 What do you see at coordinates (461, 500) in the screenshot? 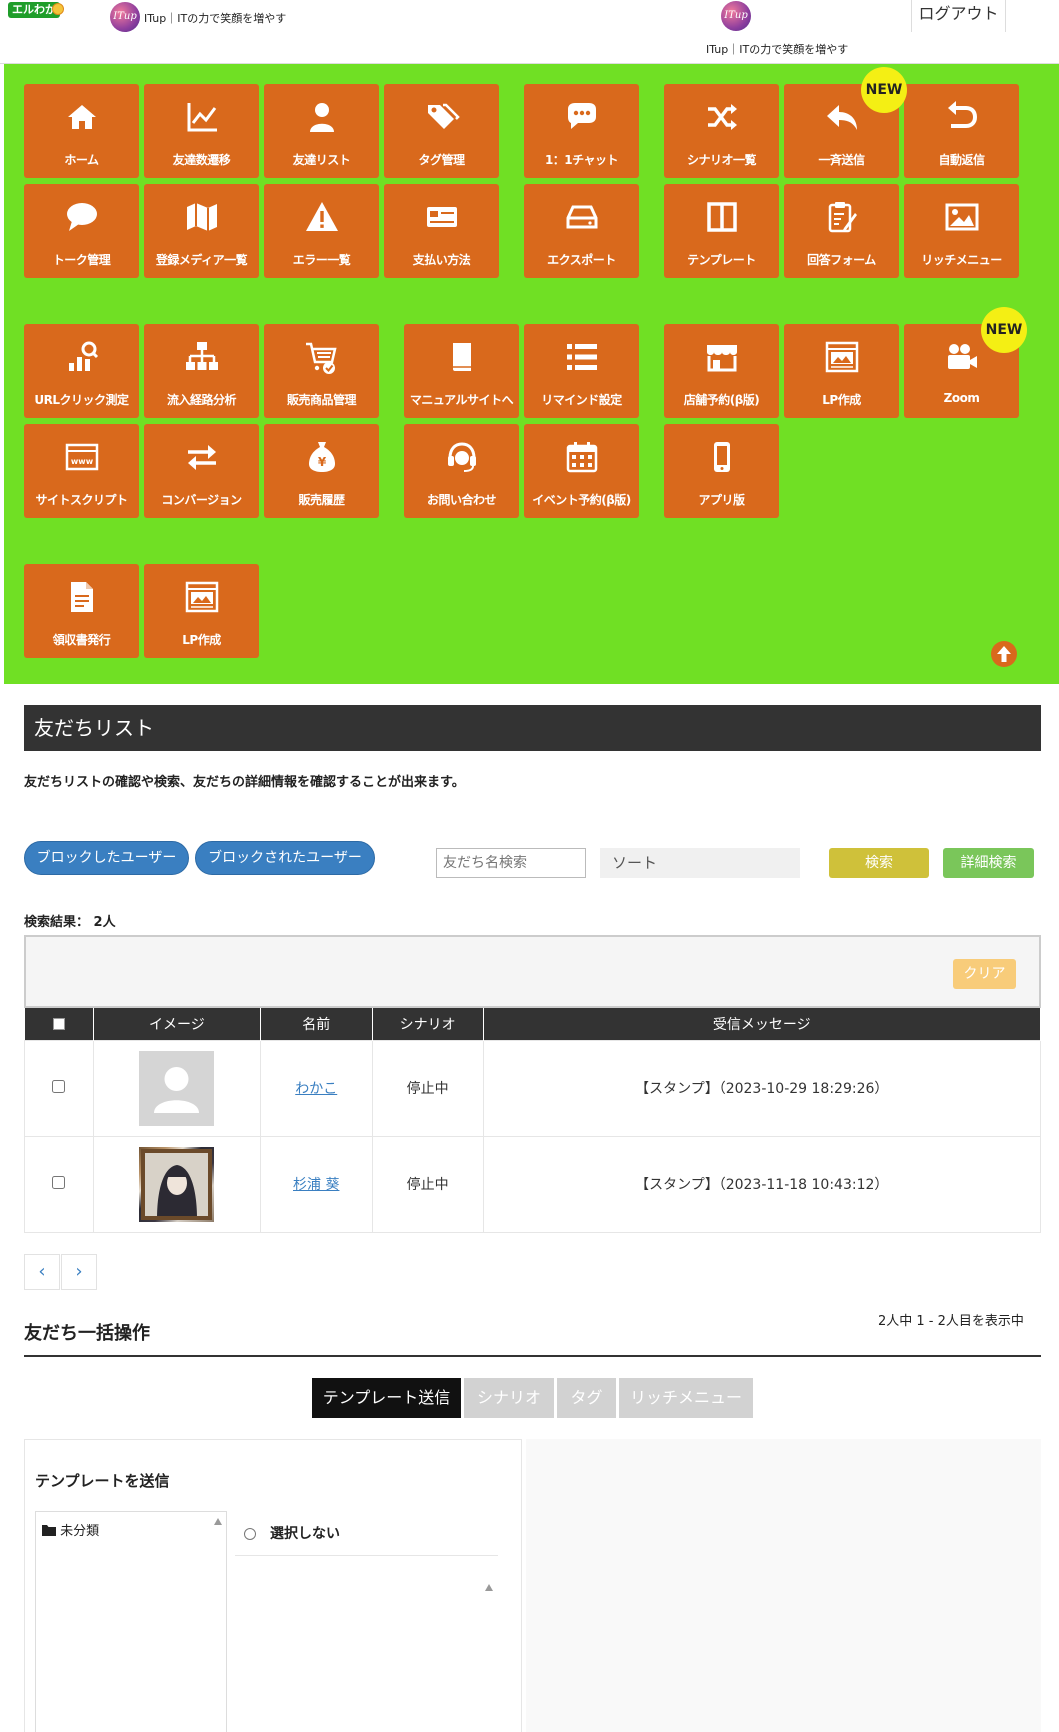
I see `menu-tile-label: お問い合わせ` at bounding box center [461, 500].